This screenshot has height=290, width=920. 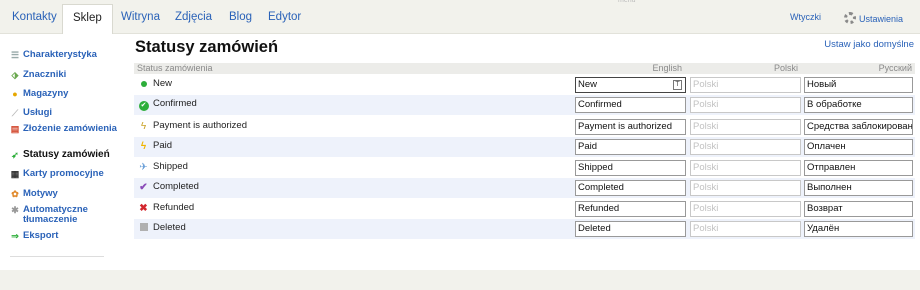 I want to click on russian-name-field: Выполнен, so click(x=858, y=188).